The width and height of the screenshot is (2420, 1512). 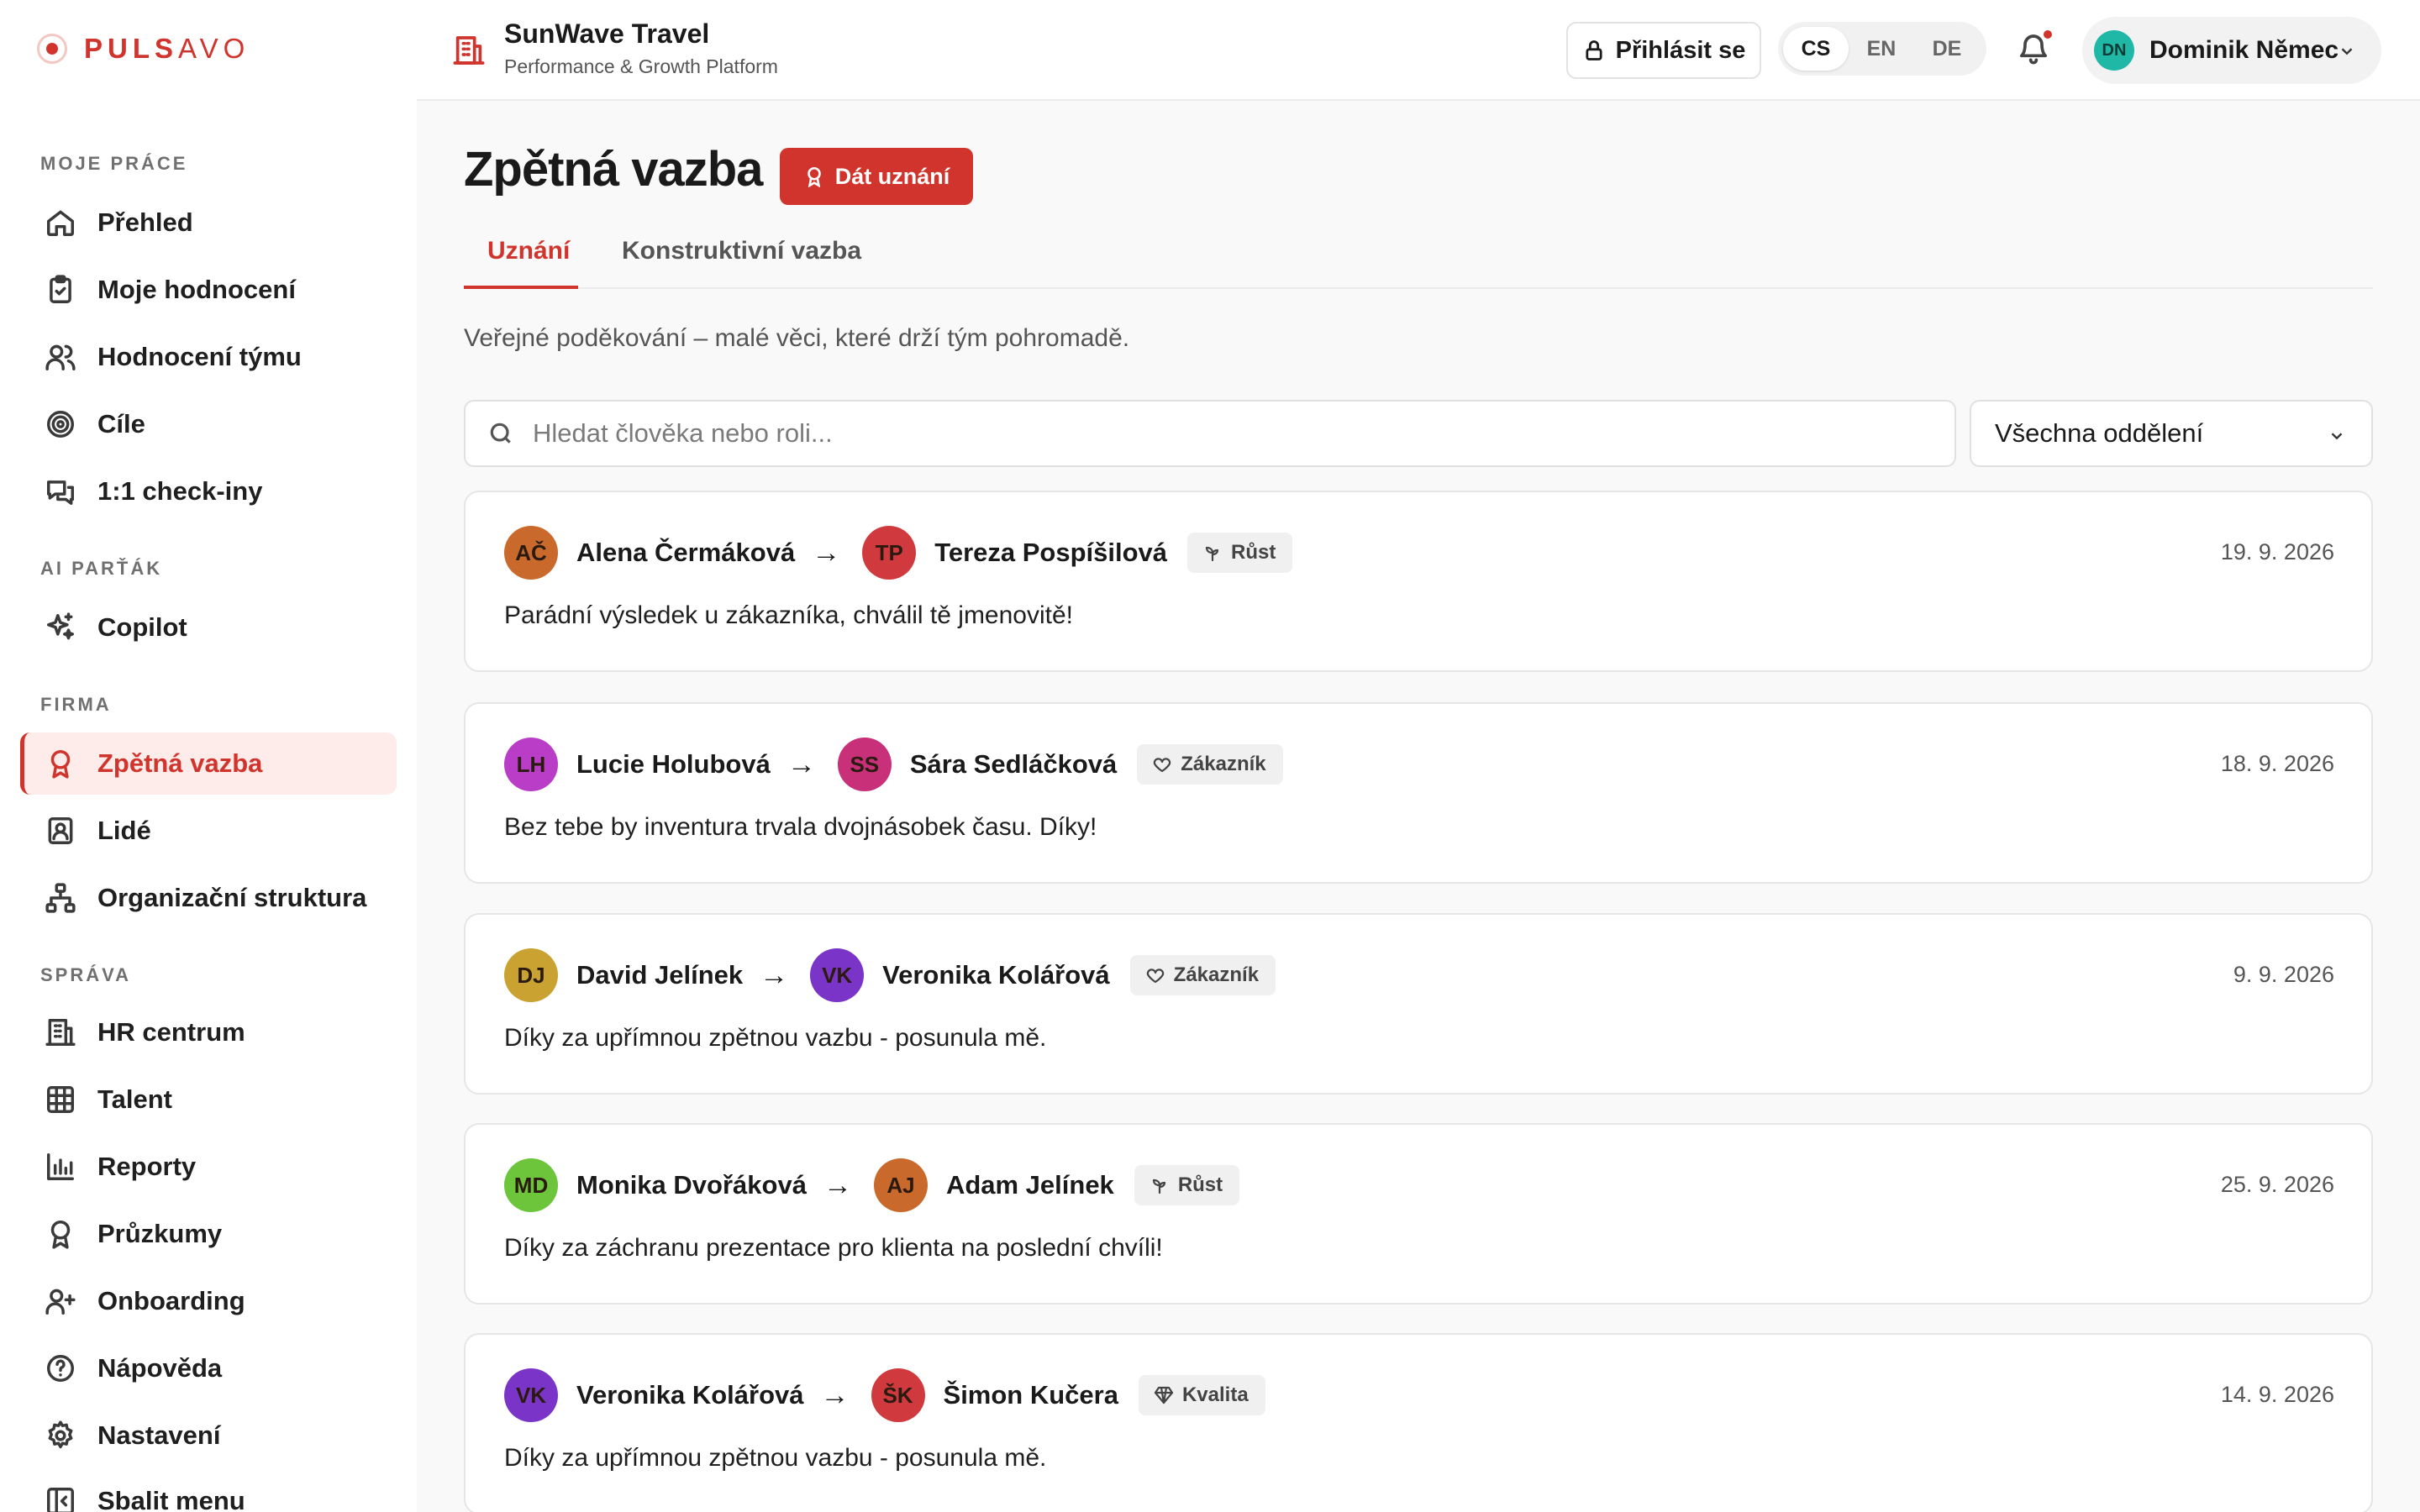 What do you see at coordinates (171, 1032) in the screenshot?
I see `sidebar-item-label: HR centrum` at bounding box center [171, 1032].